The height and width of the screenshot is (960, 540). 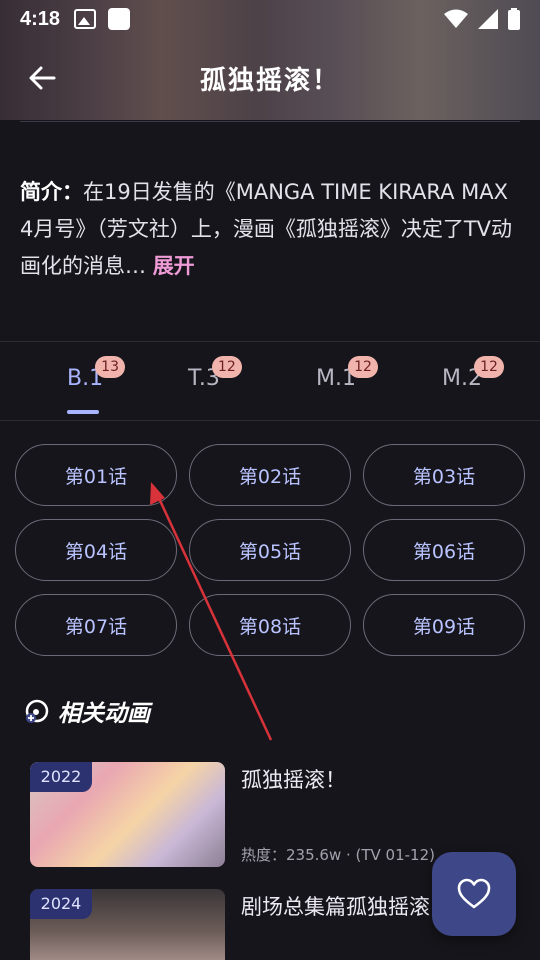 What do you see at coordinates (338, 855) in the screenshot?
I see `anime-meta: 热度：235.6w · (TV 01-12)` at bounding box center [338, 855].